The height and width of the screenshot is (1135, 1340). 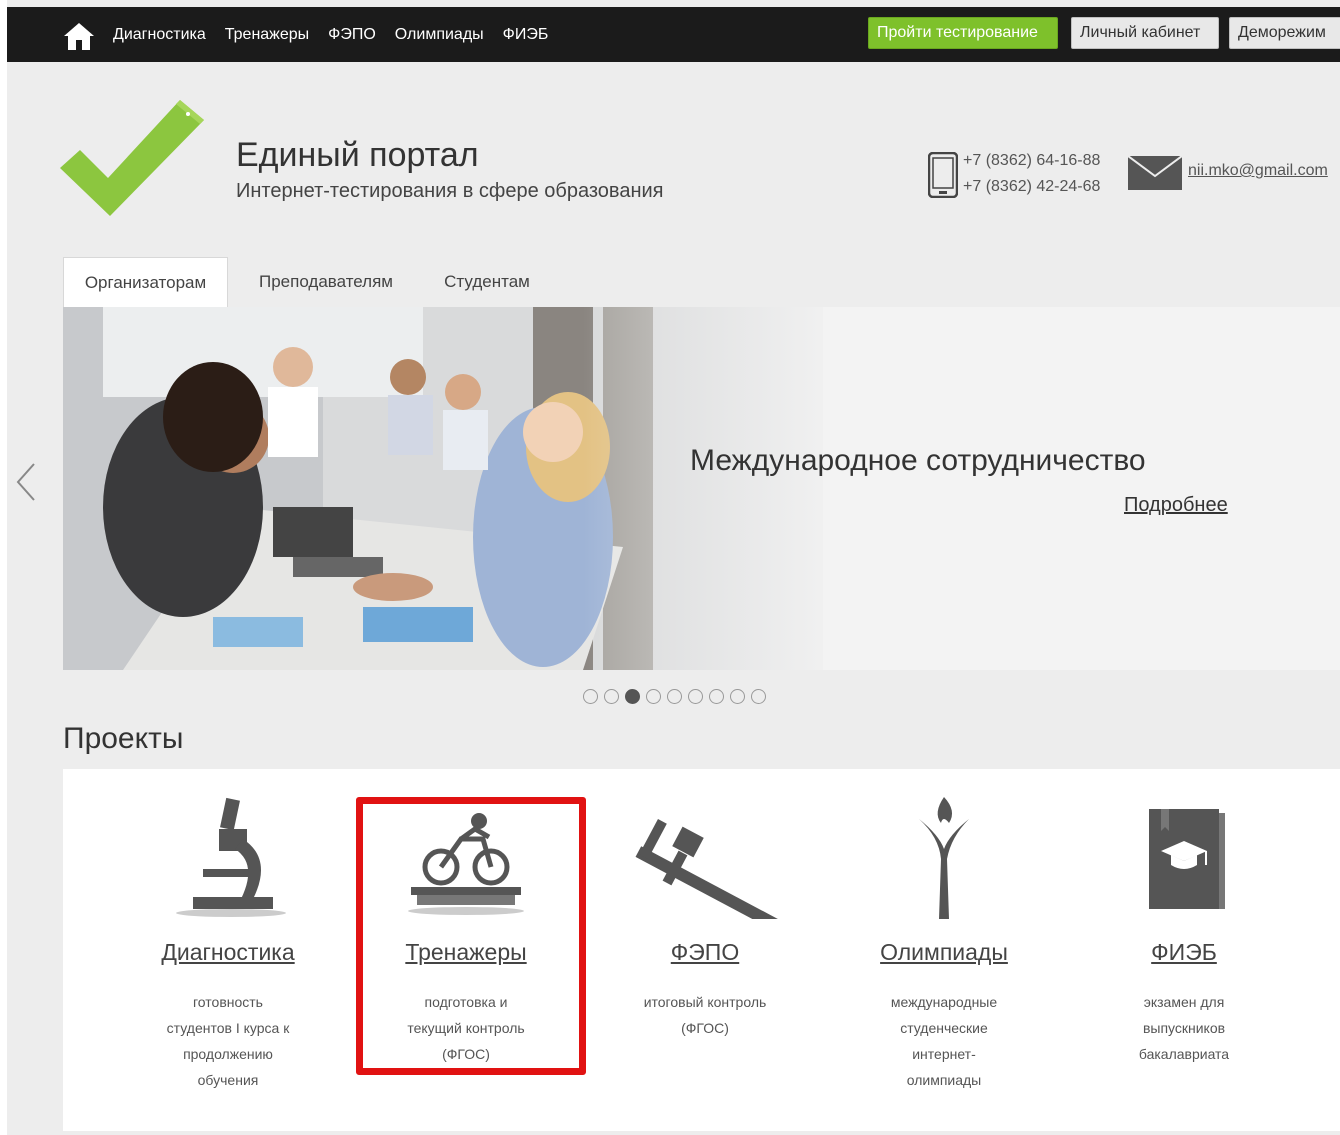 What do you see at coordinates (707, 868) in the screenshot?
I see `caliper-icon` at bounding box center [707, 868].